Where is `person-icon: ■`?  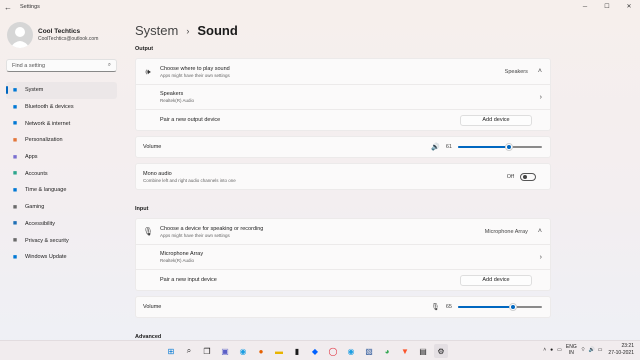 person-icon: ■ is located at coordinates (15, 174).